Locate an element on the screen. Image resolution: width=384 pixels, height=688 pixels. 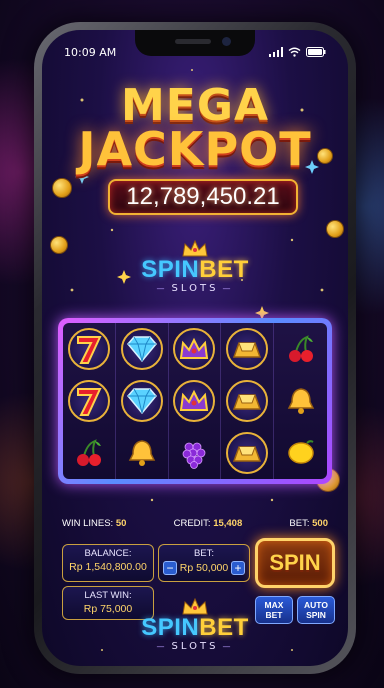
brand-logo-top: SPINBET SLOTS is located at coordinates (195, 267).